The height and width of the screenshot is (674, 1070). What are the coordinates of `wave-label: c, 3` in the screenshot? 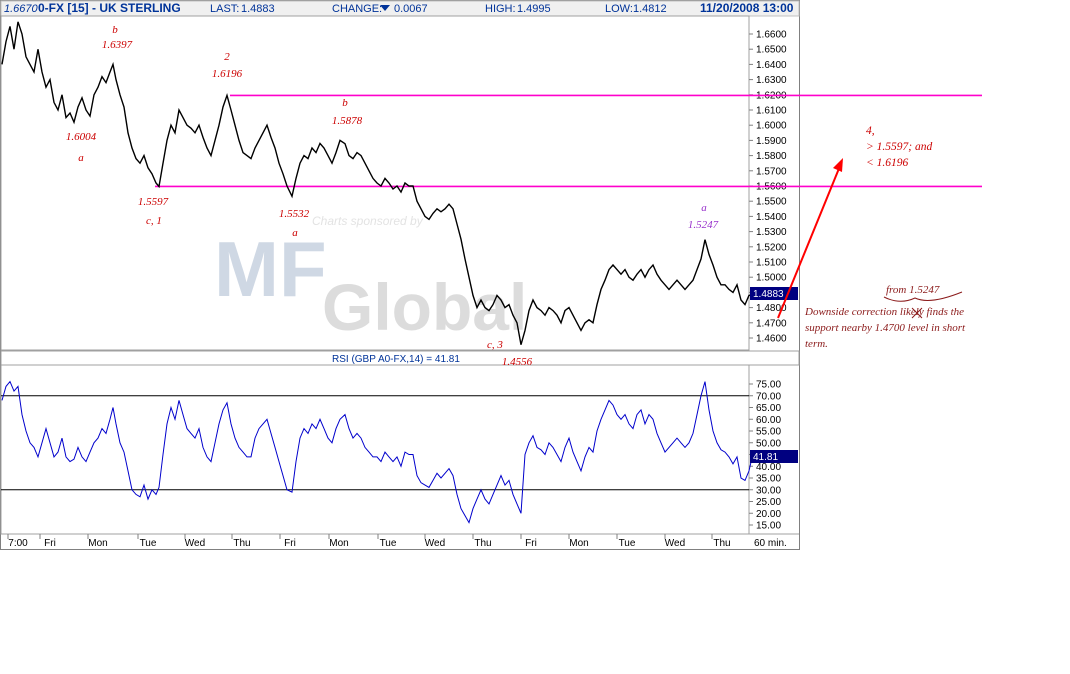 It's located at (495, 345).